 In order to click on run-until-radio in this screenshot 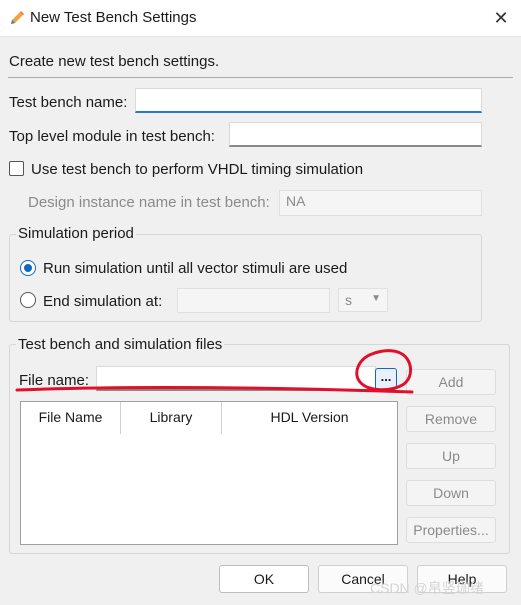, I will do `click(28, 268)`.